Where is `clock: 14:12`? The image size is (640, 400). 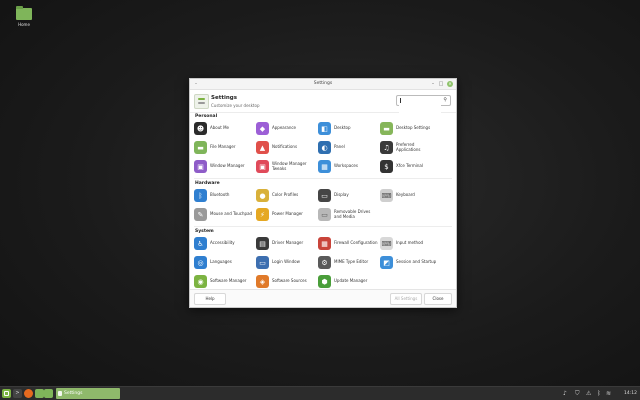
clock: 14:12 is located at coordinates (630, 393).